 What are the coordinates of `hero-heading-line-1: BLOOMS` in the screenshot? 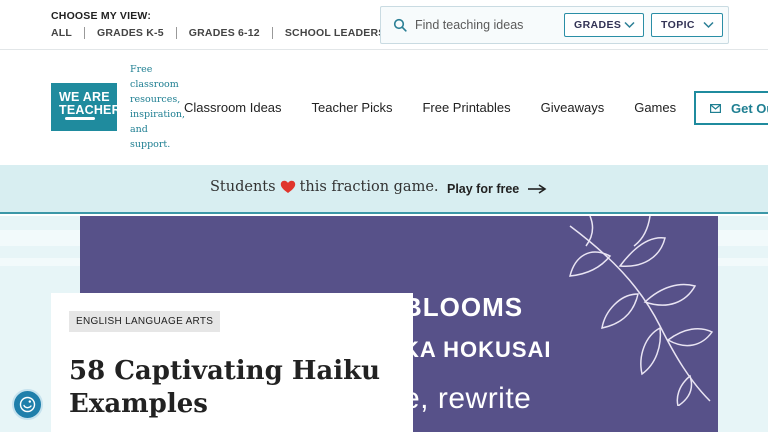 It's located at (463, 307).